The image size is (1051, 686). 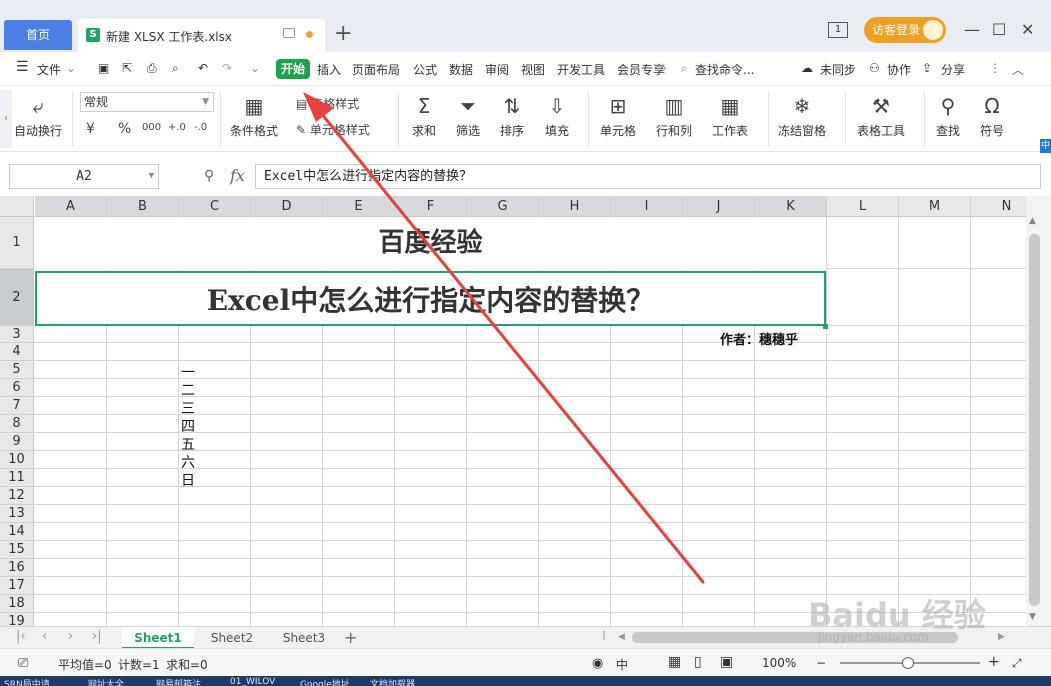 I want to click on row-header-16: 16, so click(x=17, y=568).